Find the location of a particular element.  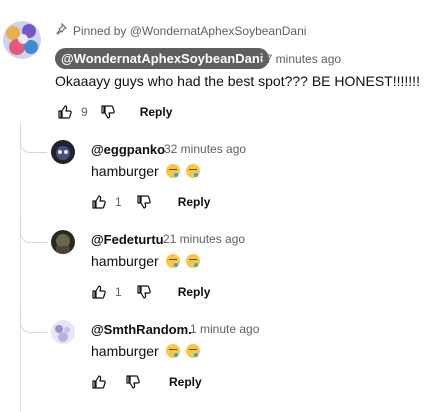

pin-icon is located at coordinates (61, 30).